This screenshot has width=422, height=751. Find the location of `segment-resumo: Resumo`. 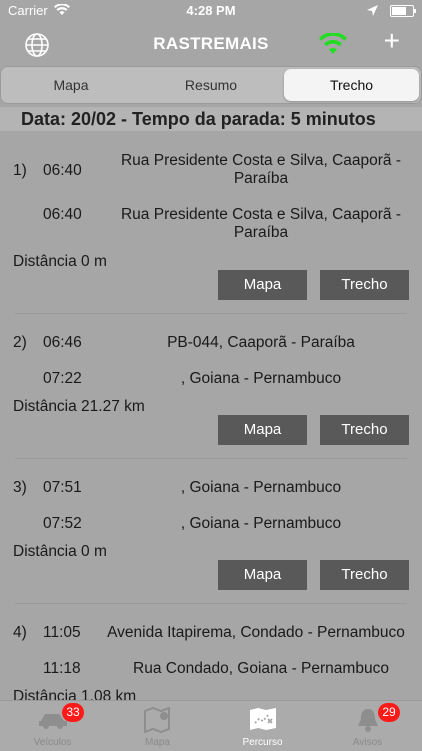

segment-resumo: Resumo is located at coordinates (211, 85).